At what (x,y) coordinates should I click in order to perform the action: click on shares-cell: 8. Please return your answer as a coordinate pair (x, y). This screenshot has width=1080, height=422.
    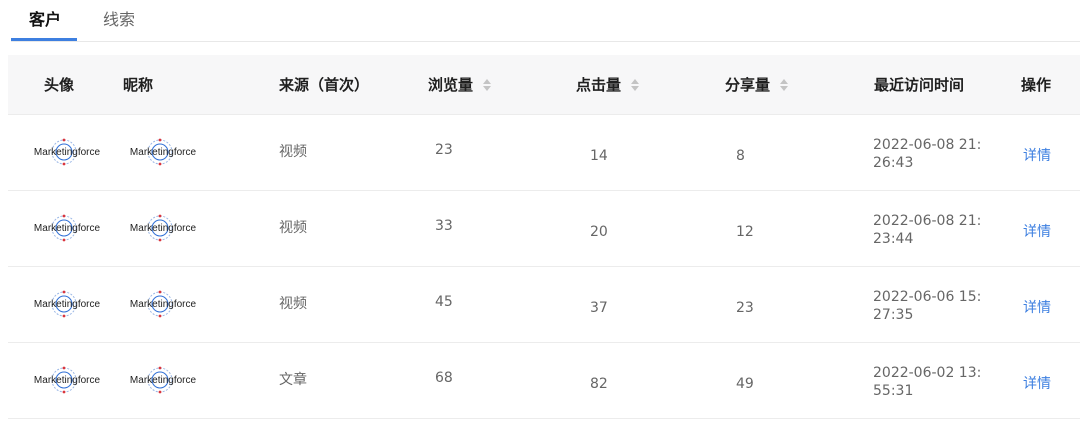
    Looking at the image, I should click on (740, 156).